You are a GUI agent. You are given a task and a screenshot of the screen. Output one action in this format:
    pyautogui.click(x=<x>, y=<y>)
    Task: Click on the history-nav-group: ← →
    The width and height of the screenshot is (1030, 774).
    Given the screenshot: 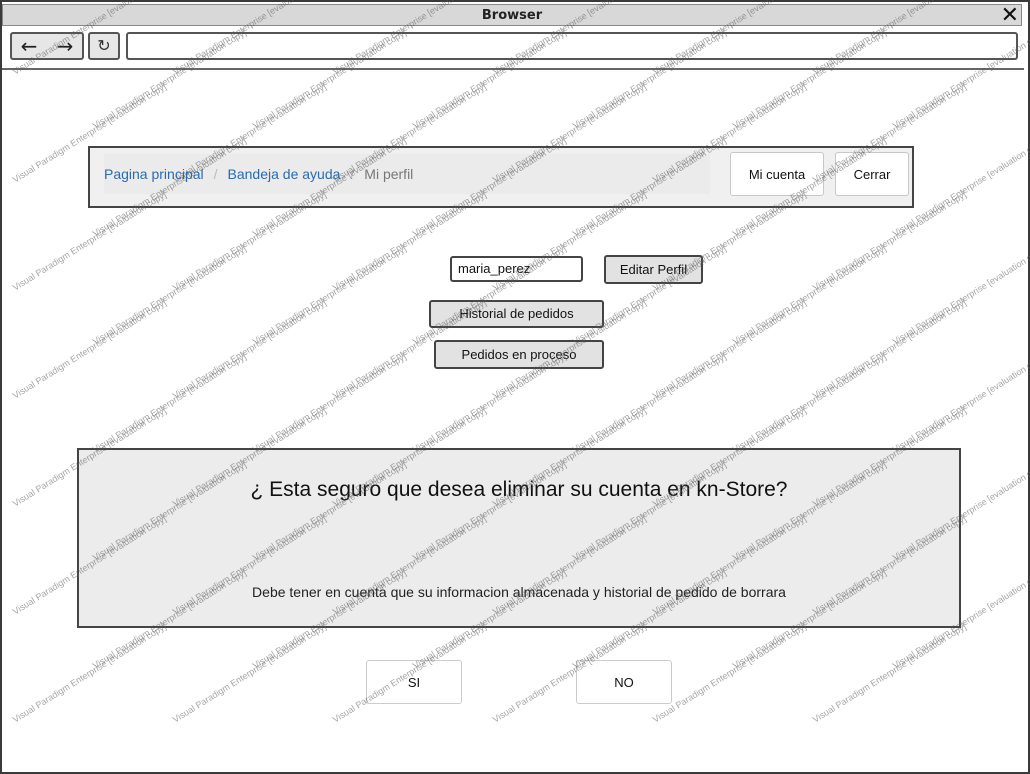 What is the action you would take?
    pyautogui.click(x=47, y=46)
    